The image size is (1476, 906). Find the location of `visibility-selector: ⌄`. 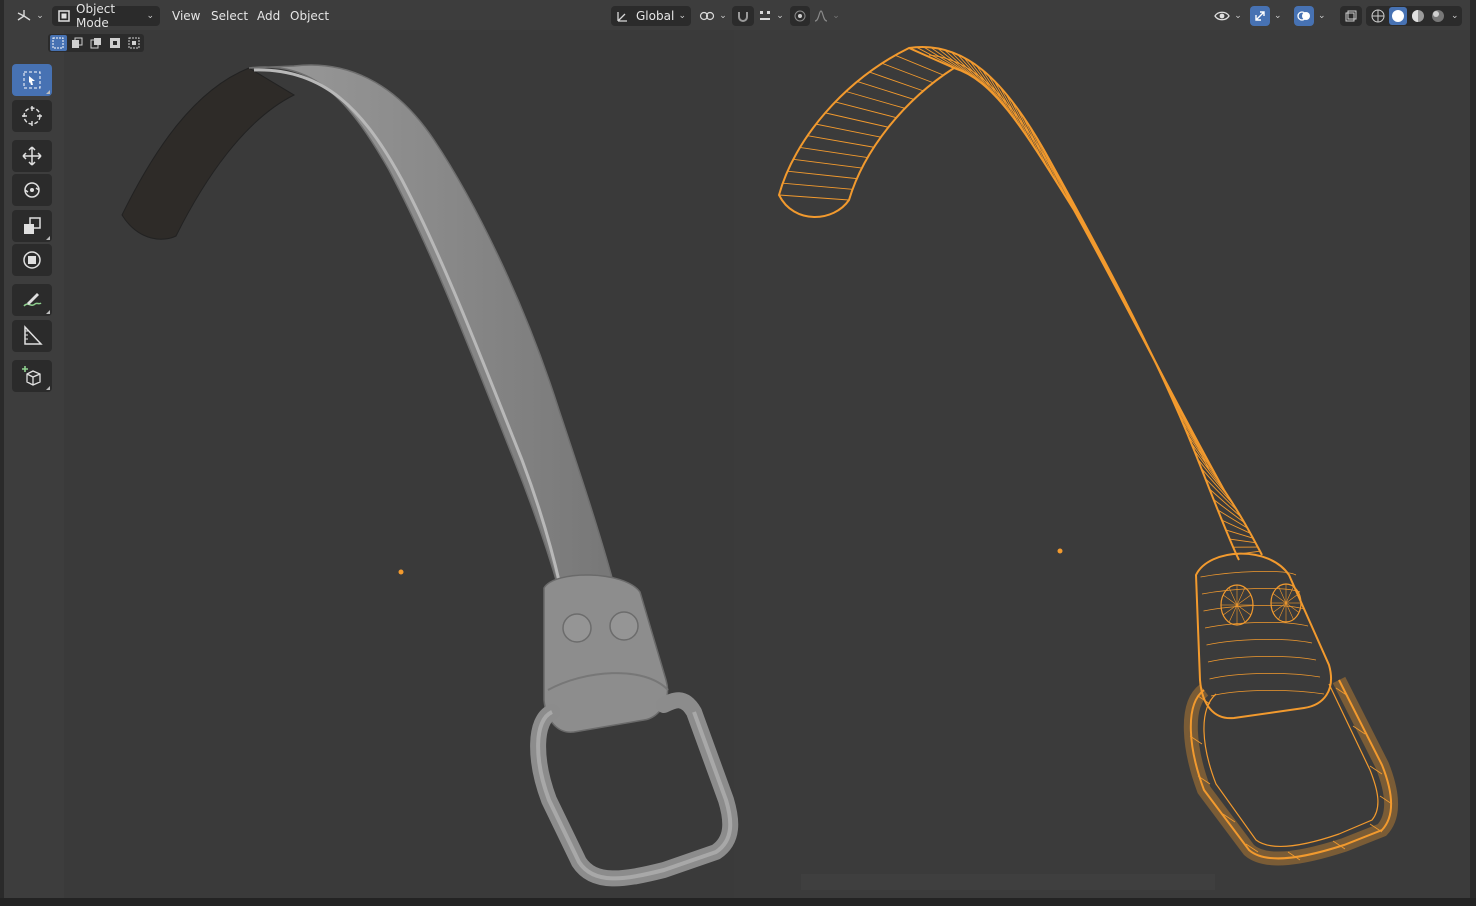

visibility-selector: ⌄ is located at coordinates (1228, 16).